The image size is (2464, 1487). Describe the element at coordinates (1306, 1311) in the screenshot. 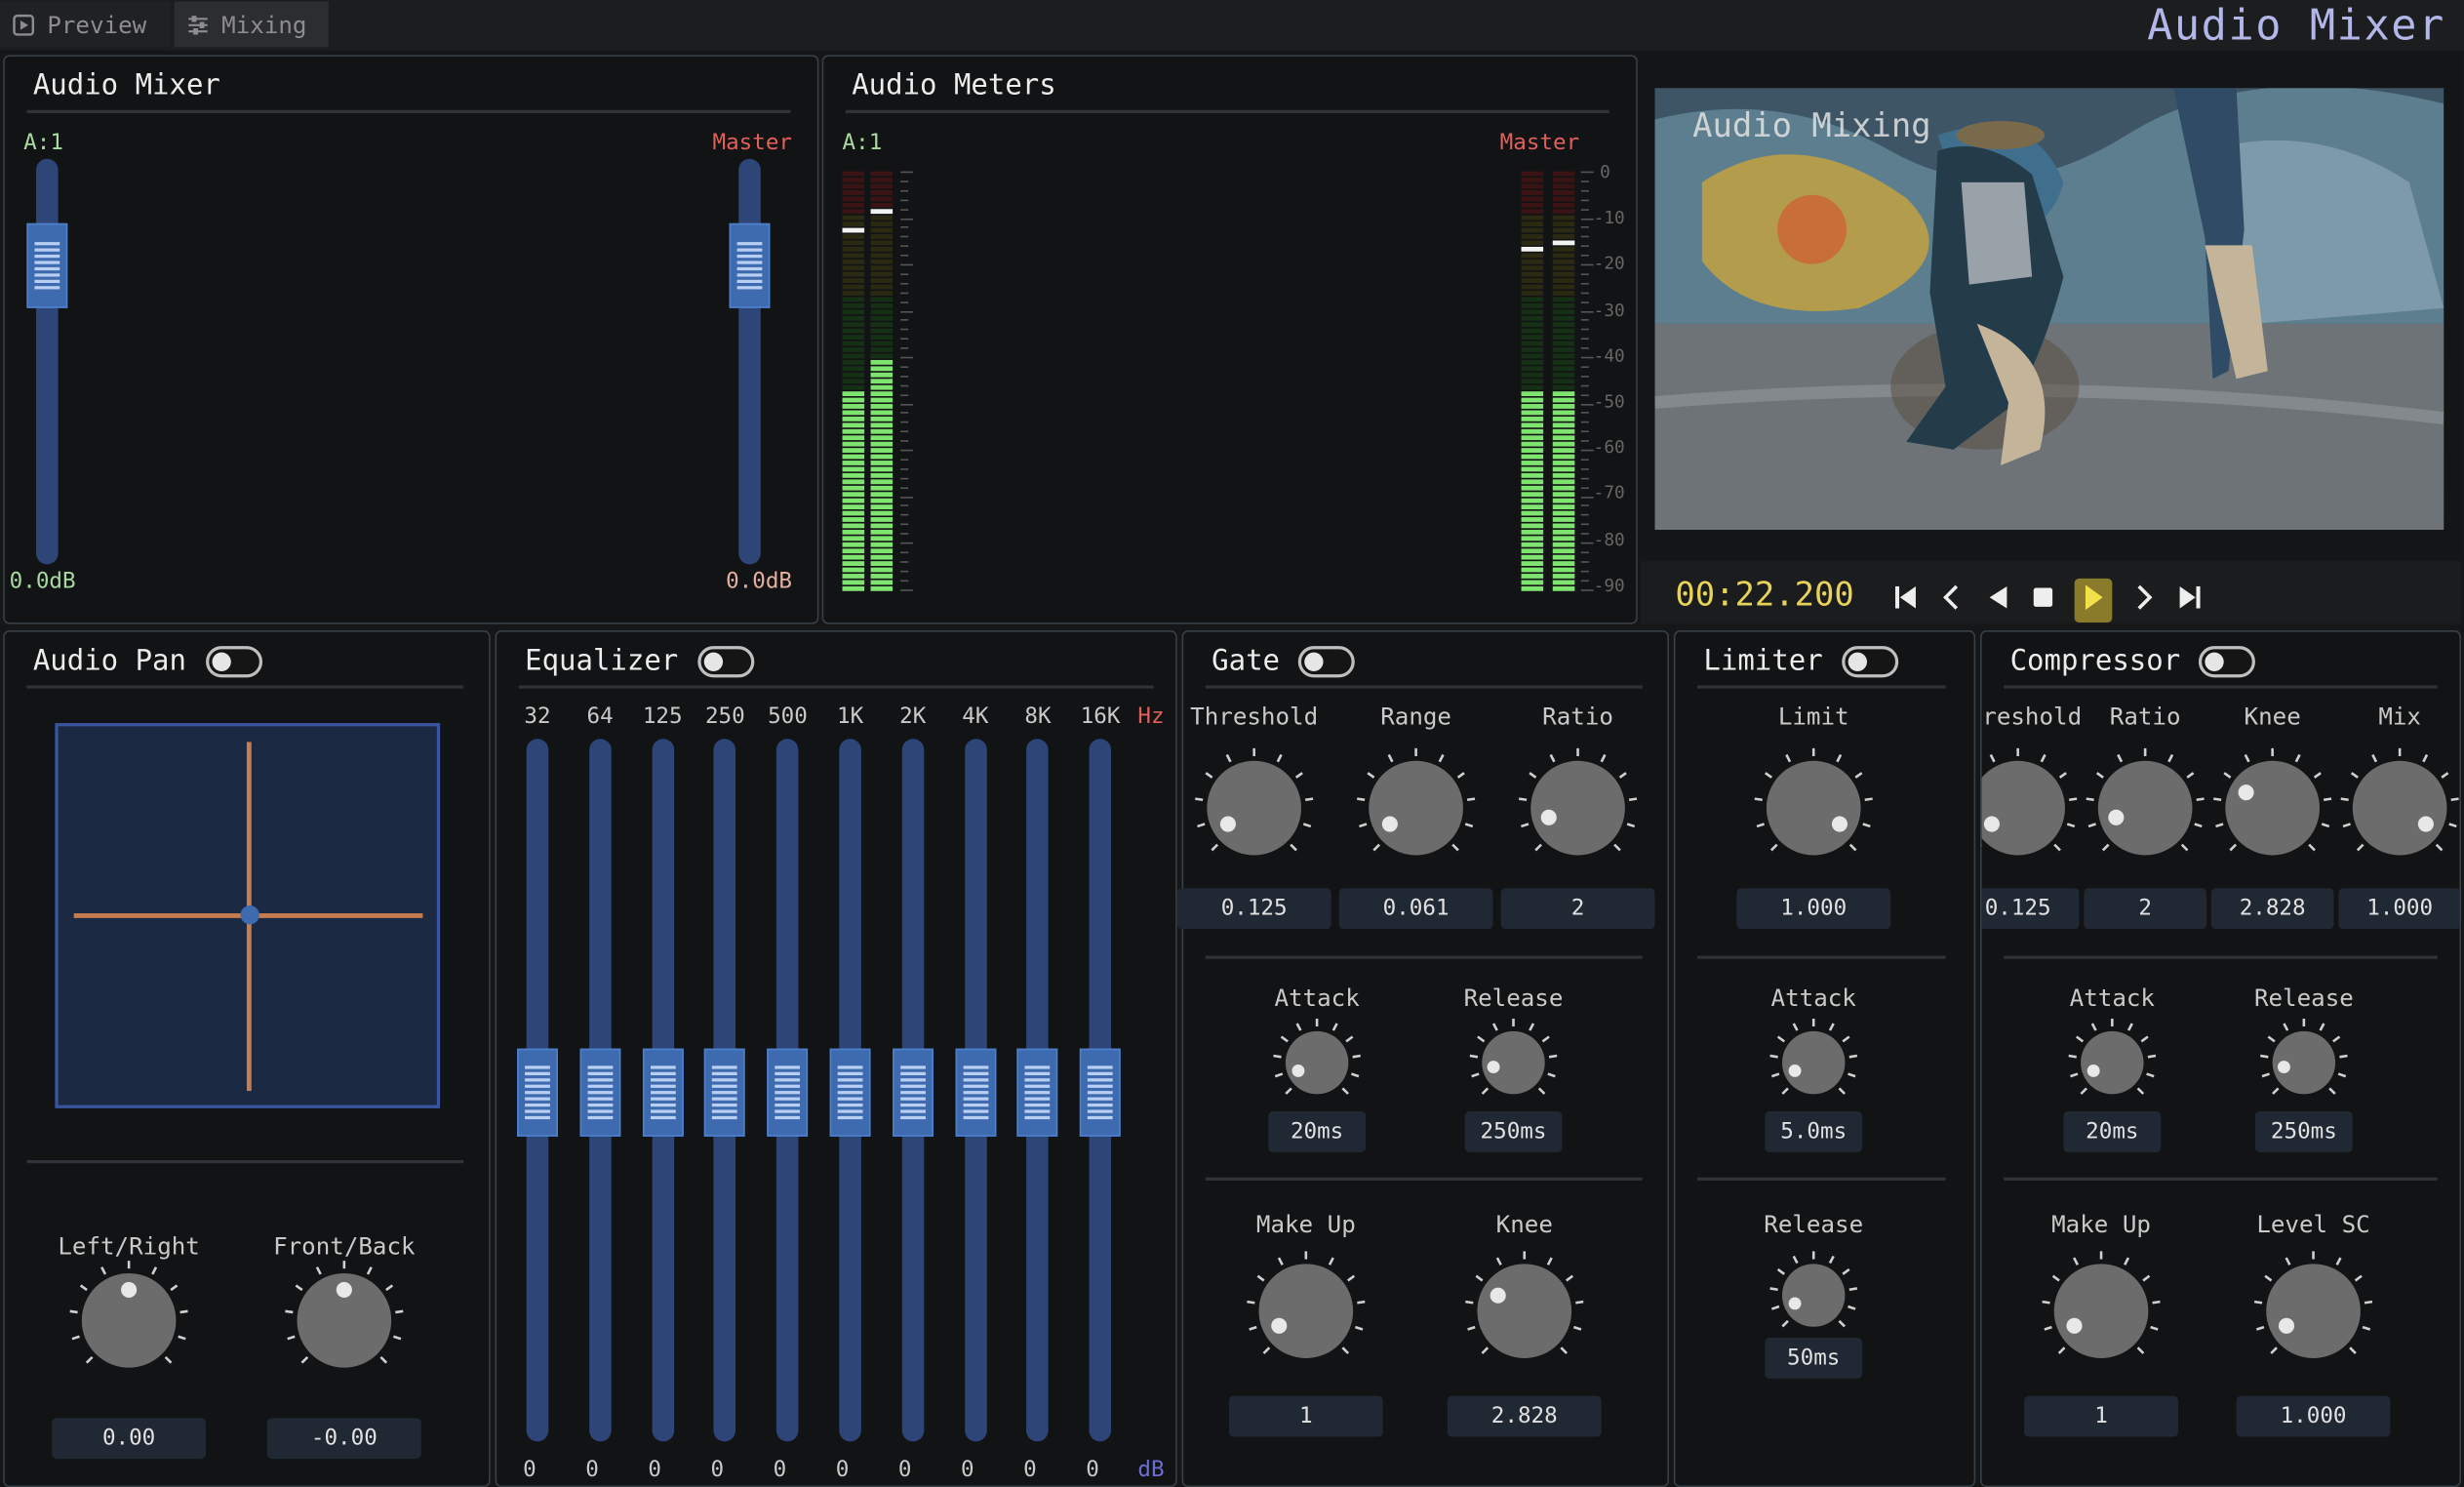

I see `gate-make-up-knob` at that location.